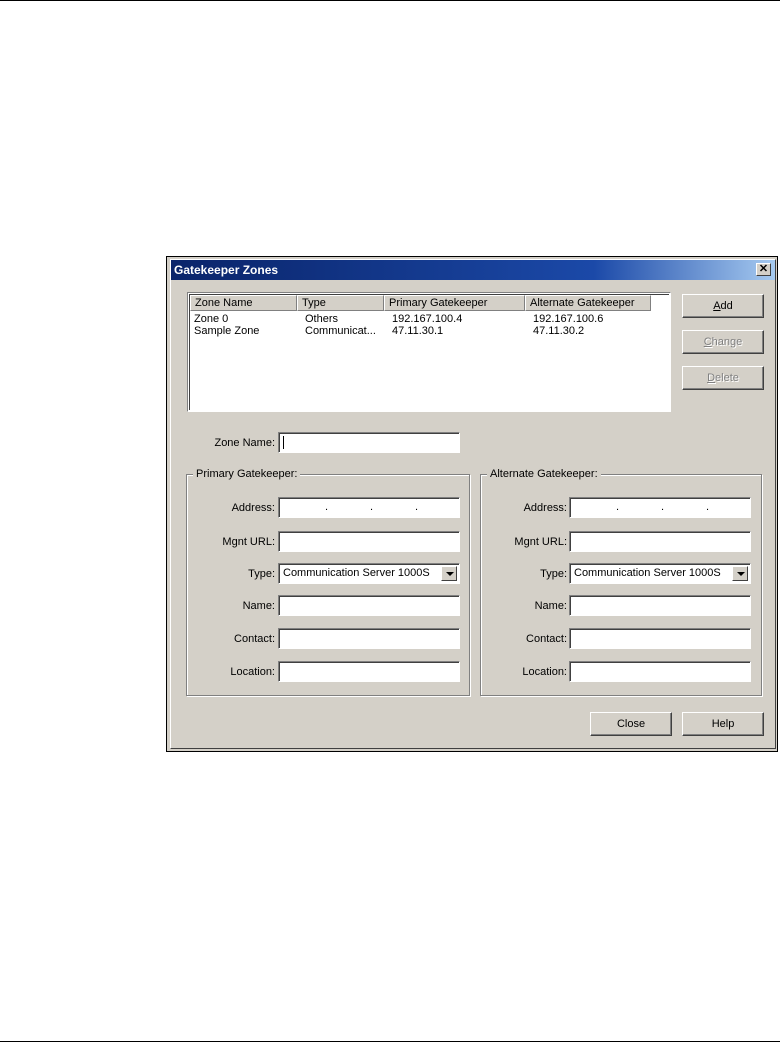  Describe the element at coordinates (723, 724) in the screenshot. I see `help-button: Help` at that location.